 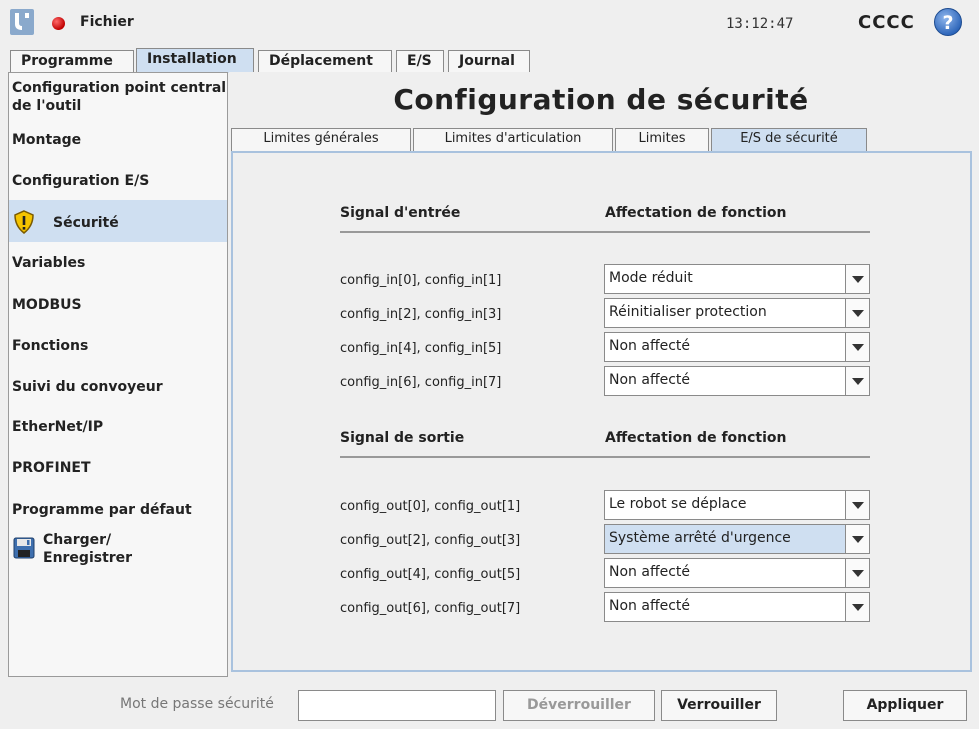 I want to click on subtab-joint-limits: Limites d'articulation, so click(x=513, y=139).